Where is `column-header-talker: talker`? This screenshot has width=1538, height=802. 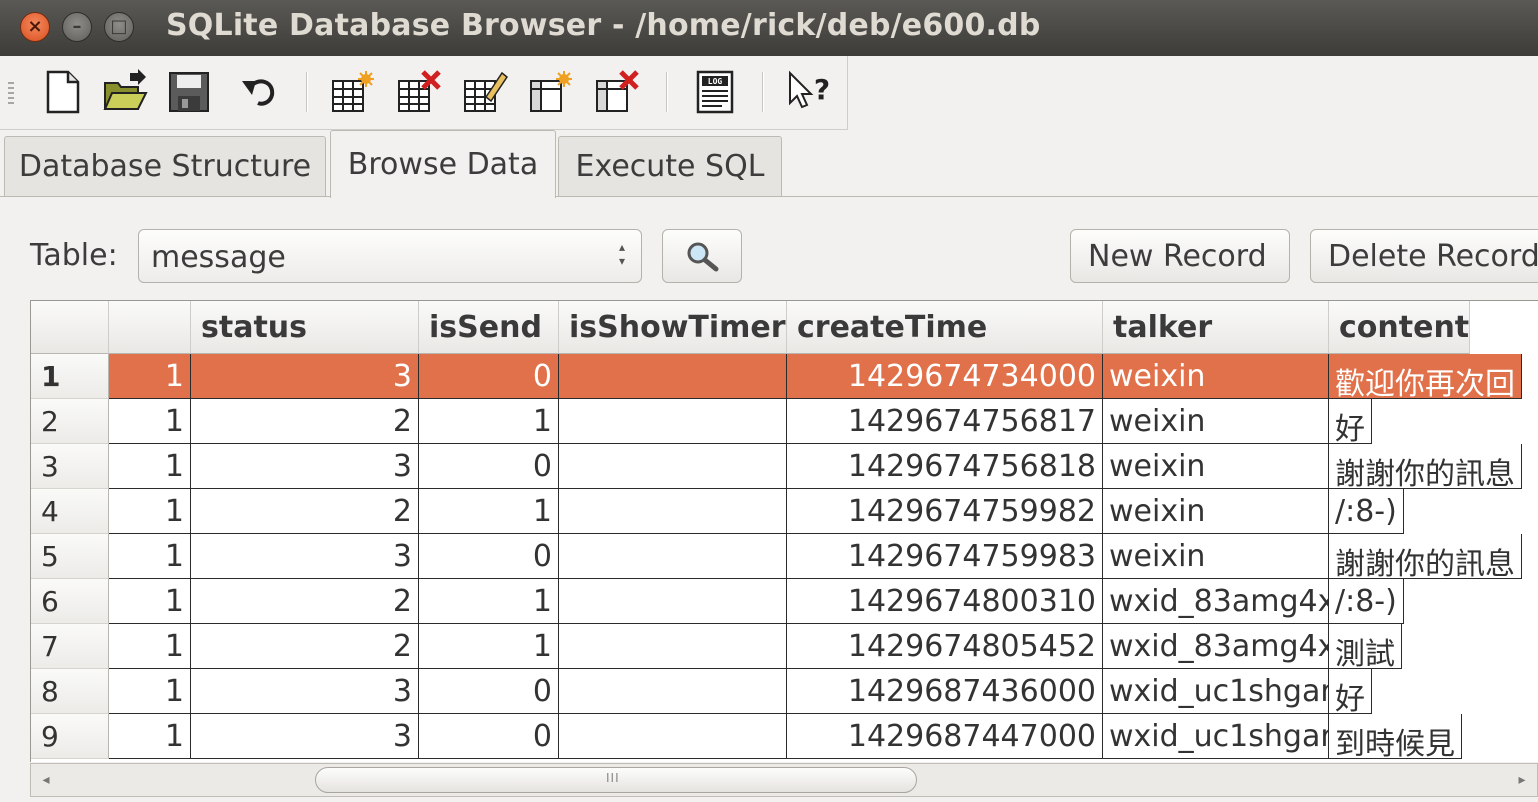 column-header-talker: talker is located at coordinates (1216, 327).